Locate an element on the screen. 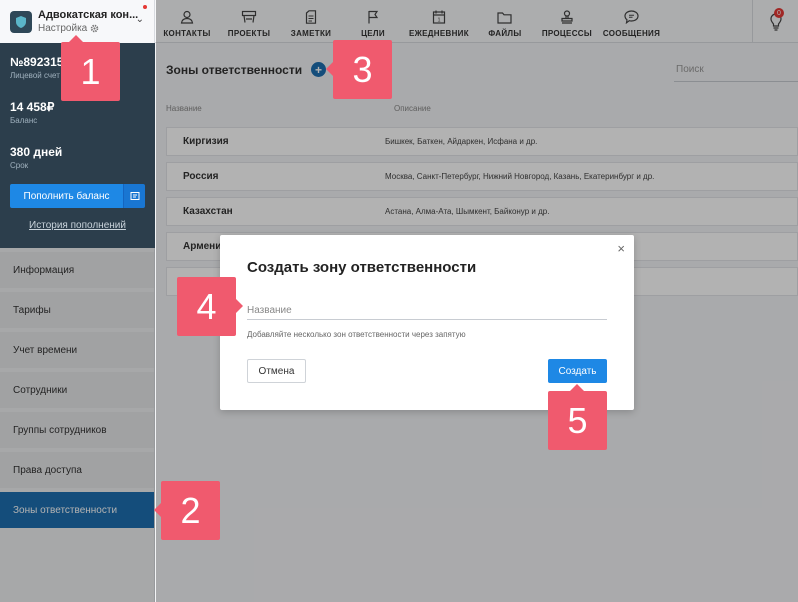  settings-link: Настройка is located at coordinates (88, 28).